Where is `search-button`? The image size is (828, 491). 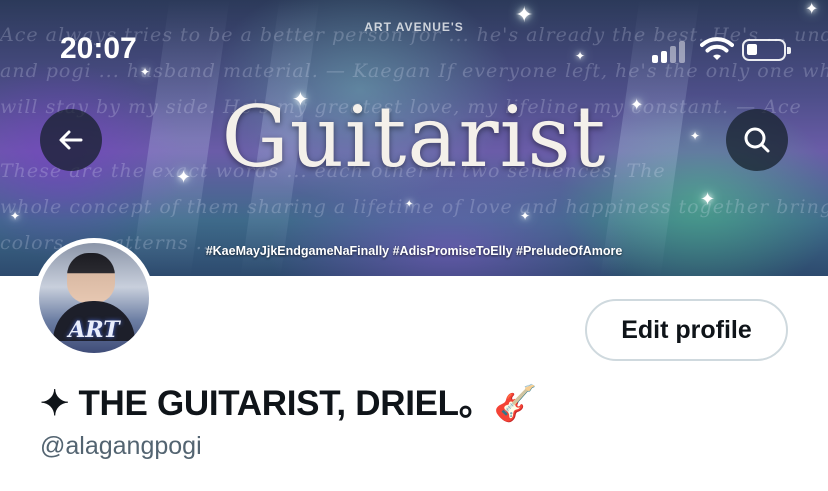 search-button is located at coordinates (757, 140).